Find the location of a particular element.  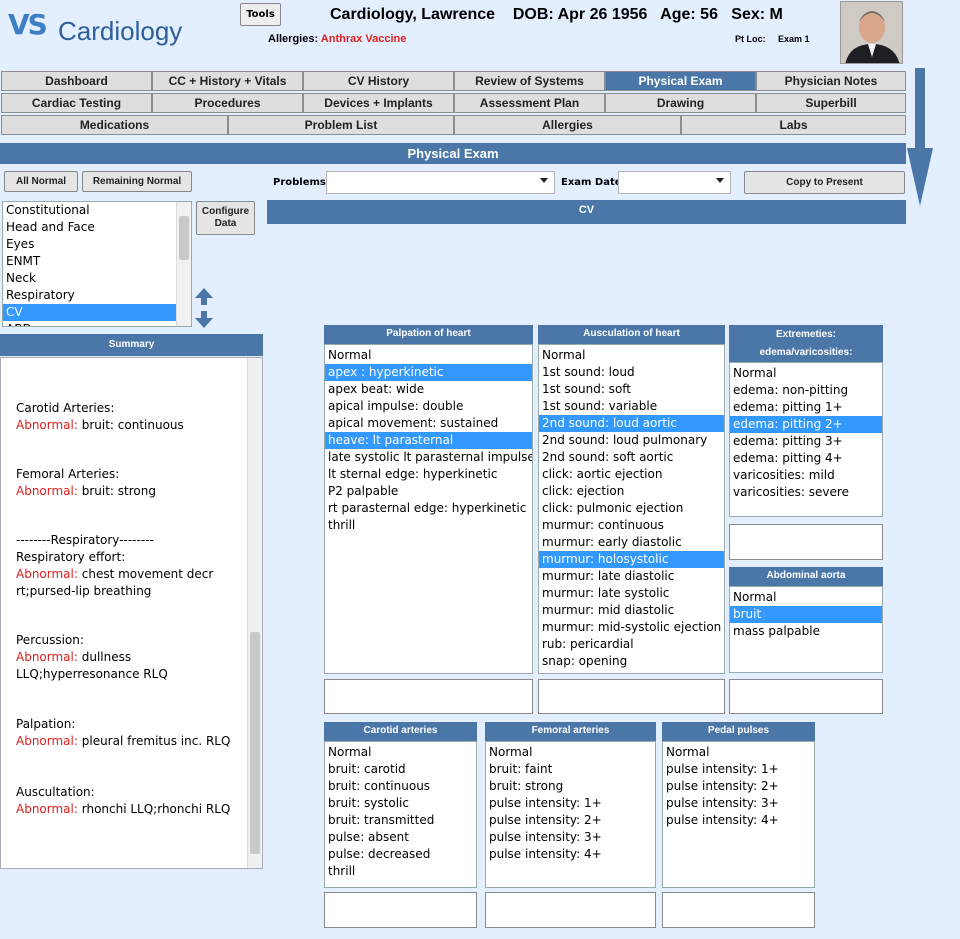

option-item: 2nd sound: loud aortic is located at coordinates (631, 423).